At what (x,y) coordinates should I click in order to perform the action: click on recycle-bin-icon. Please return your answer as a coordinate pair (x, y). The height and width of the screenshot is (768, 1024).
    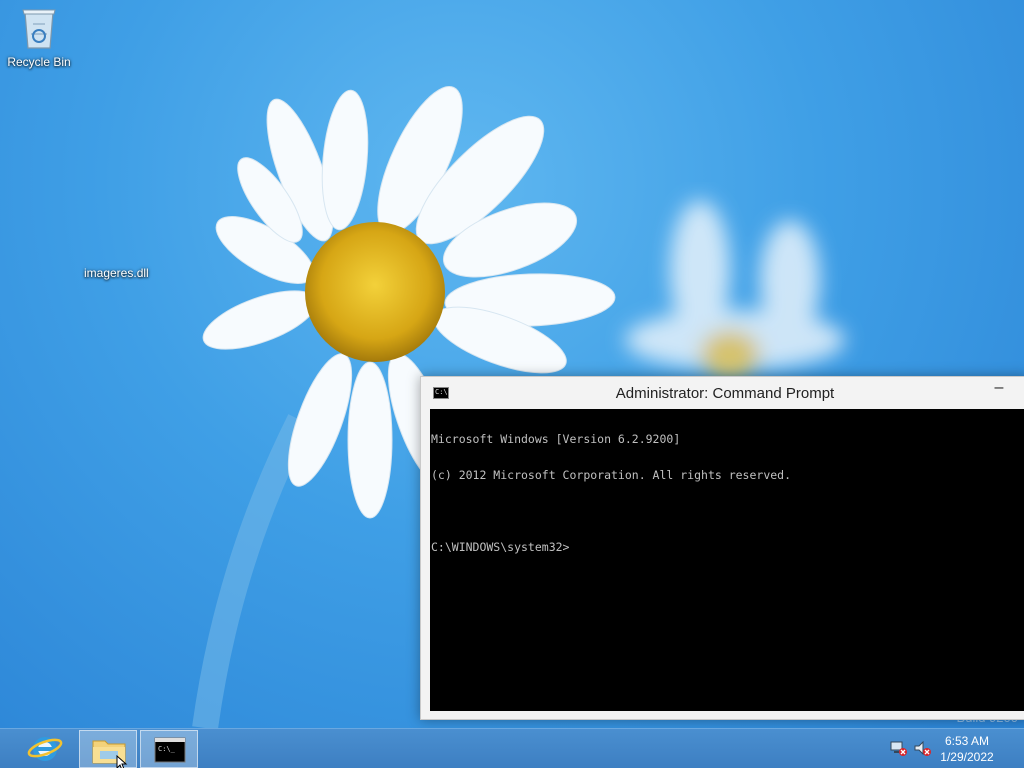
    Looking at the image, I should click on (39, 29).